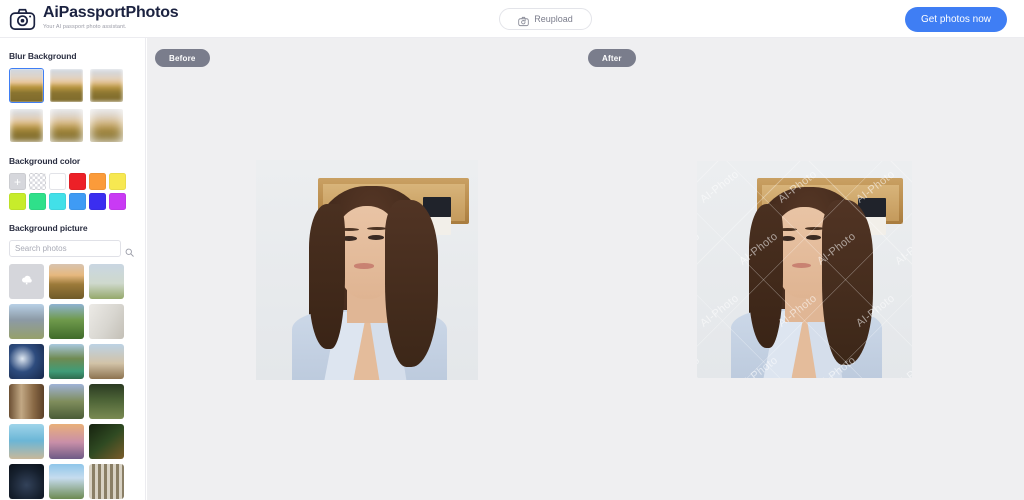  I want to click on color-swatch-white, so click(57, 181).